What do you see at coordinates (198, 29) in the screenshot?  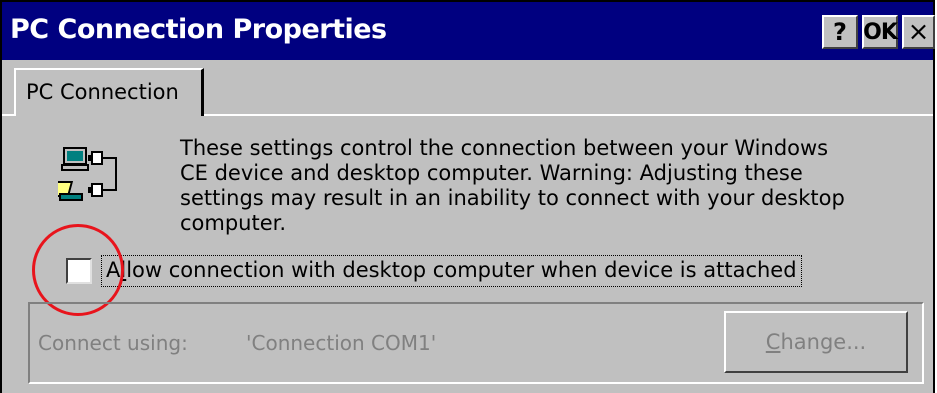 I see `window-title: PC Connection Properties` at bounding box center [198, 29].